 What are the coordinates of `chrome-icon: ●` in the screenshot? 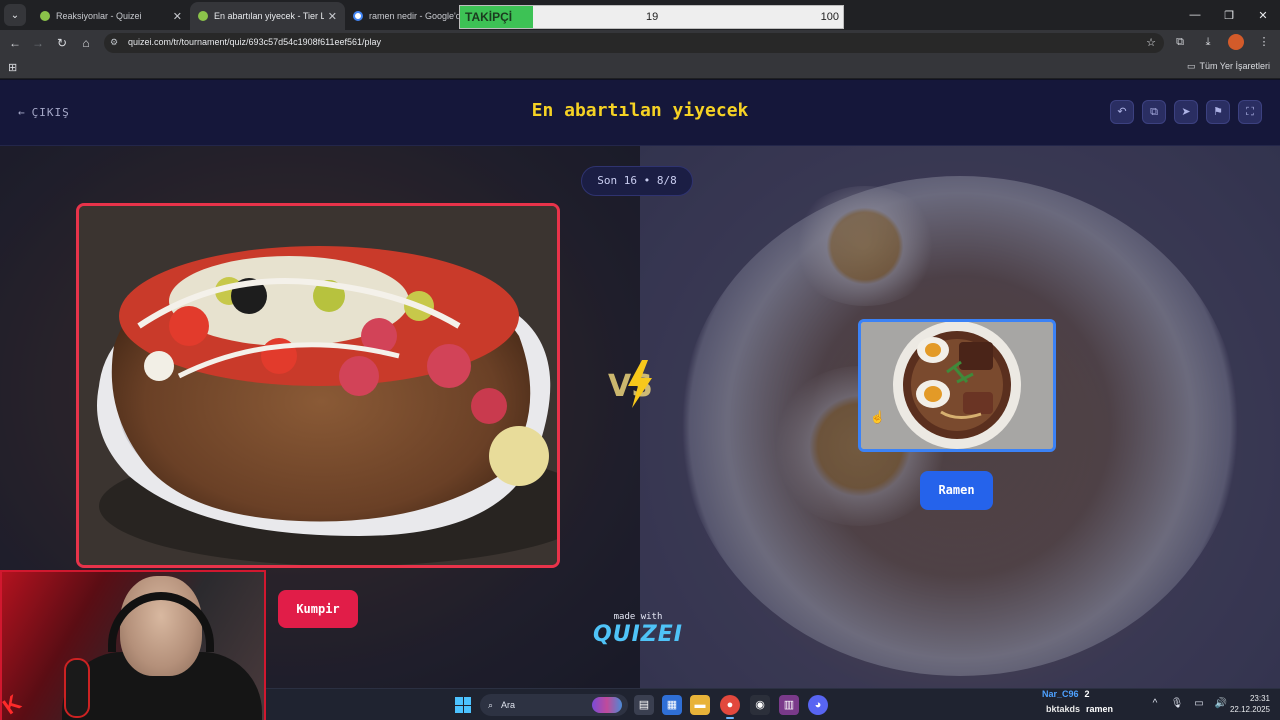 It's located at (730, 707).